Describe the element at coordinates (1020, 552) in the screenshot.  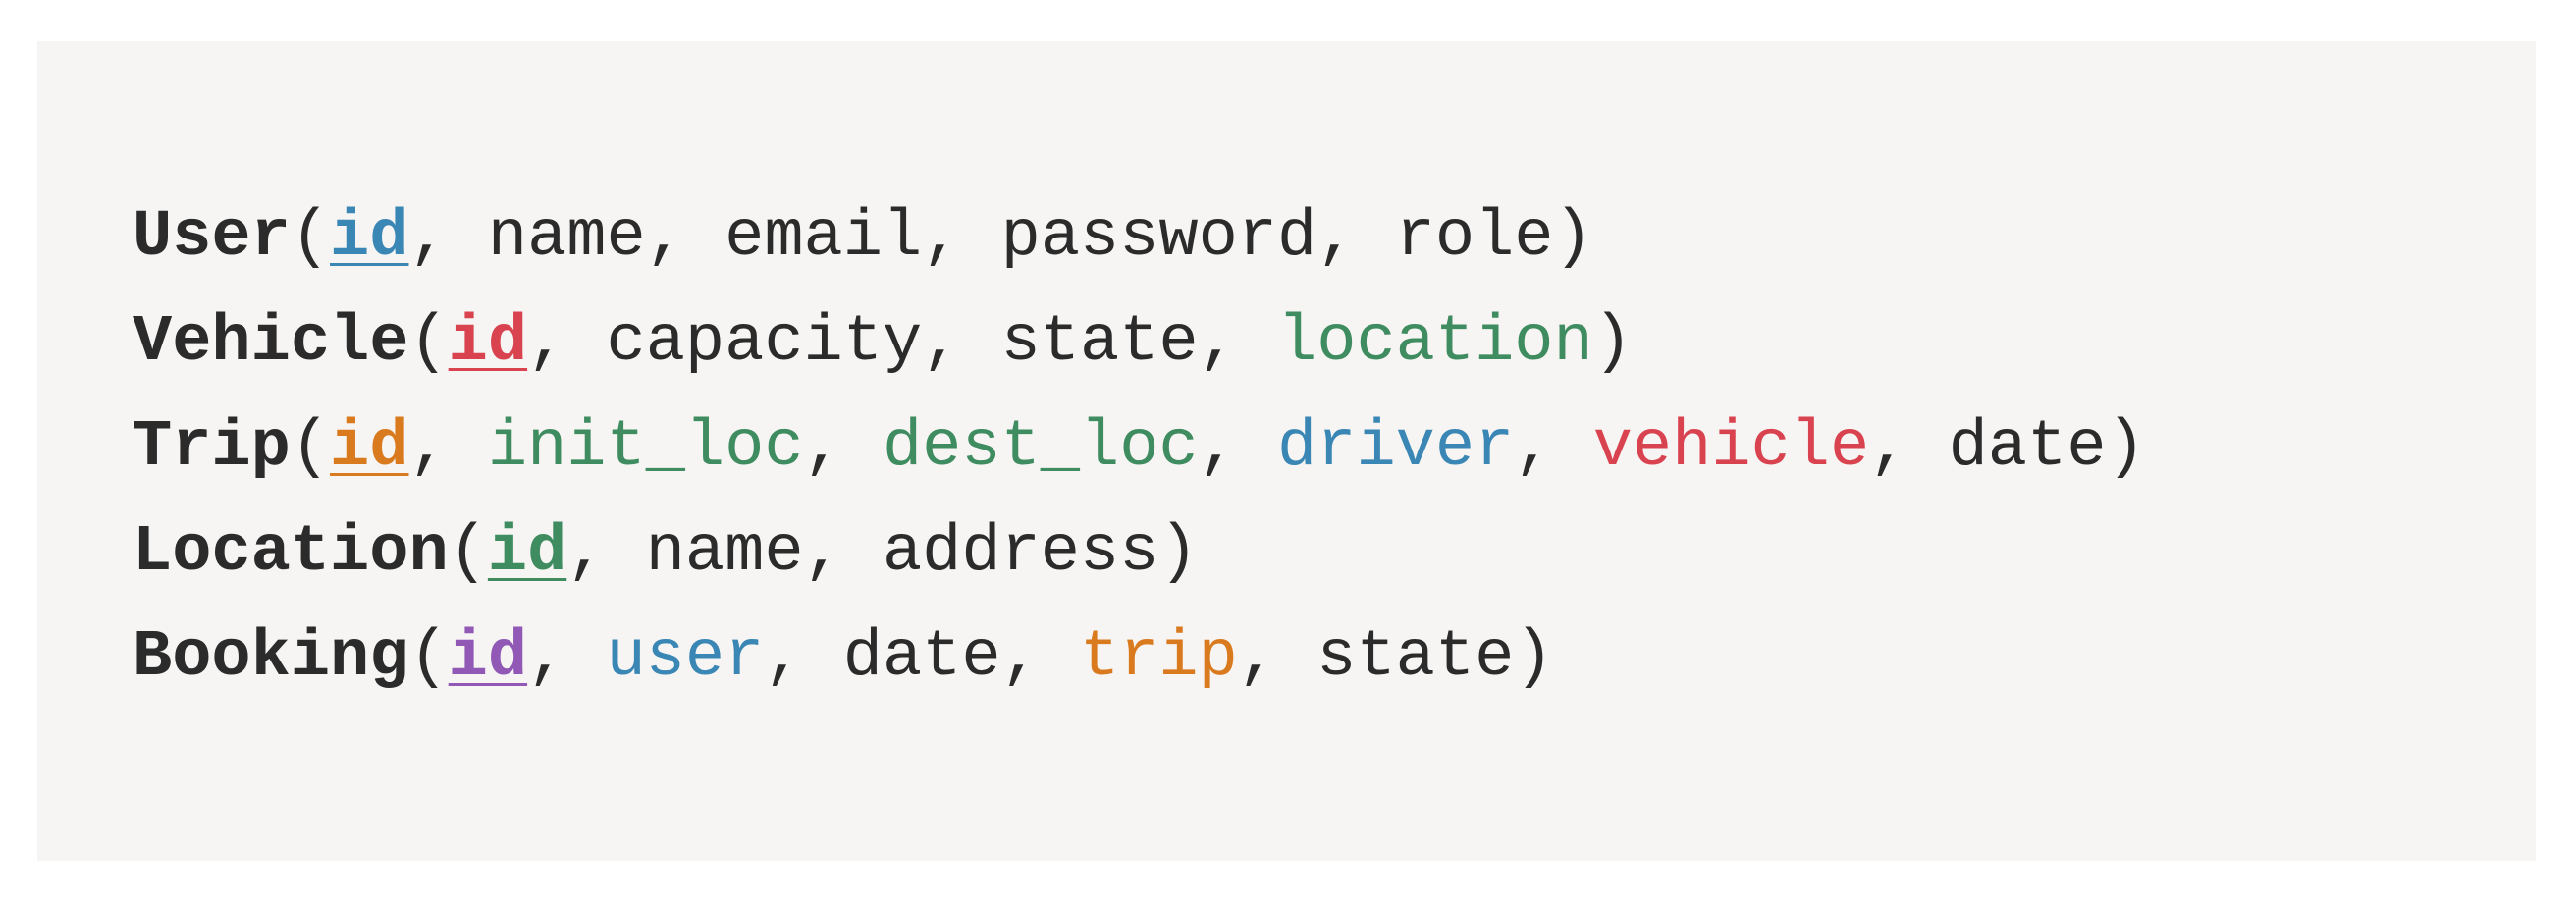
I see `attribute: address` at that location.